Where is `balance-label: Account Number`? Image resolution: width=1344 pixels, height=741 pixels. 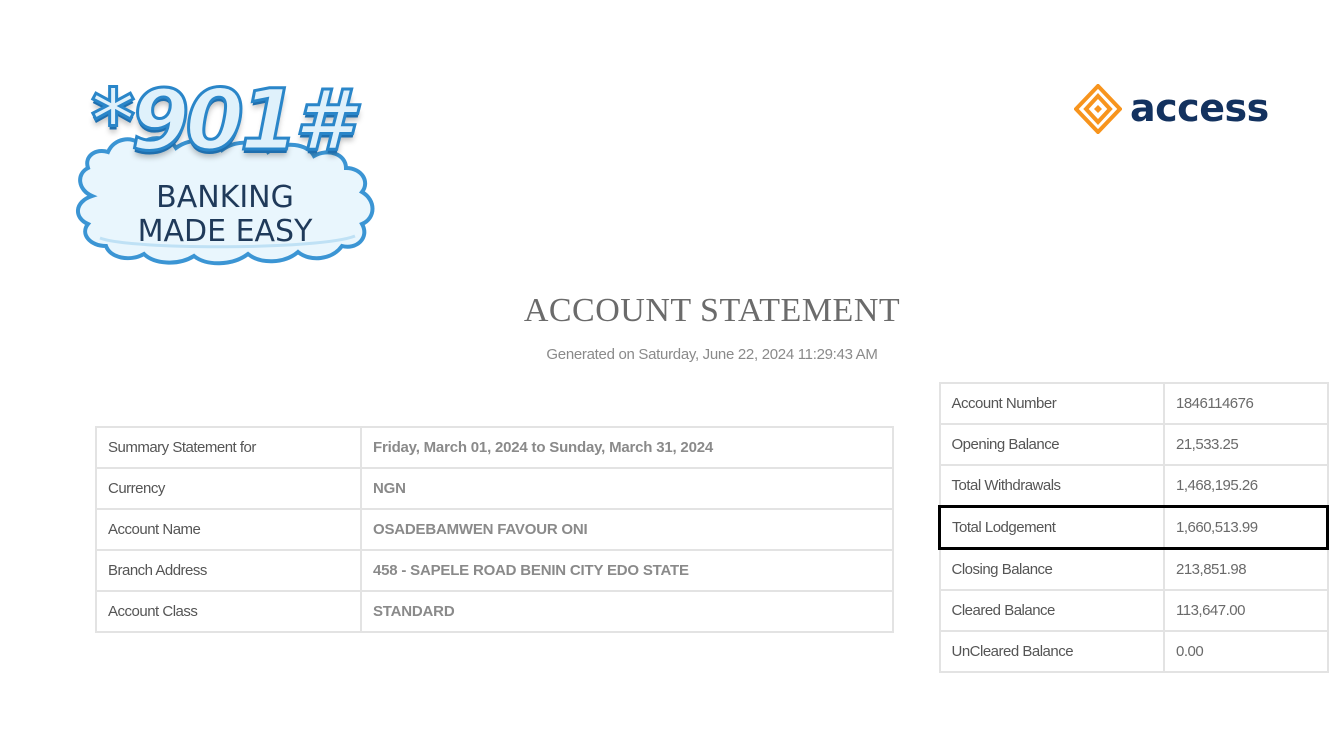 balance-label: Account Number is located at coordinates (1051, 403).